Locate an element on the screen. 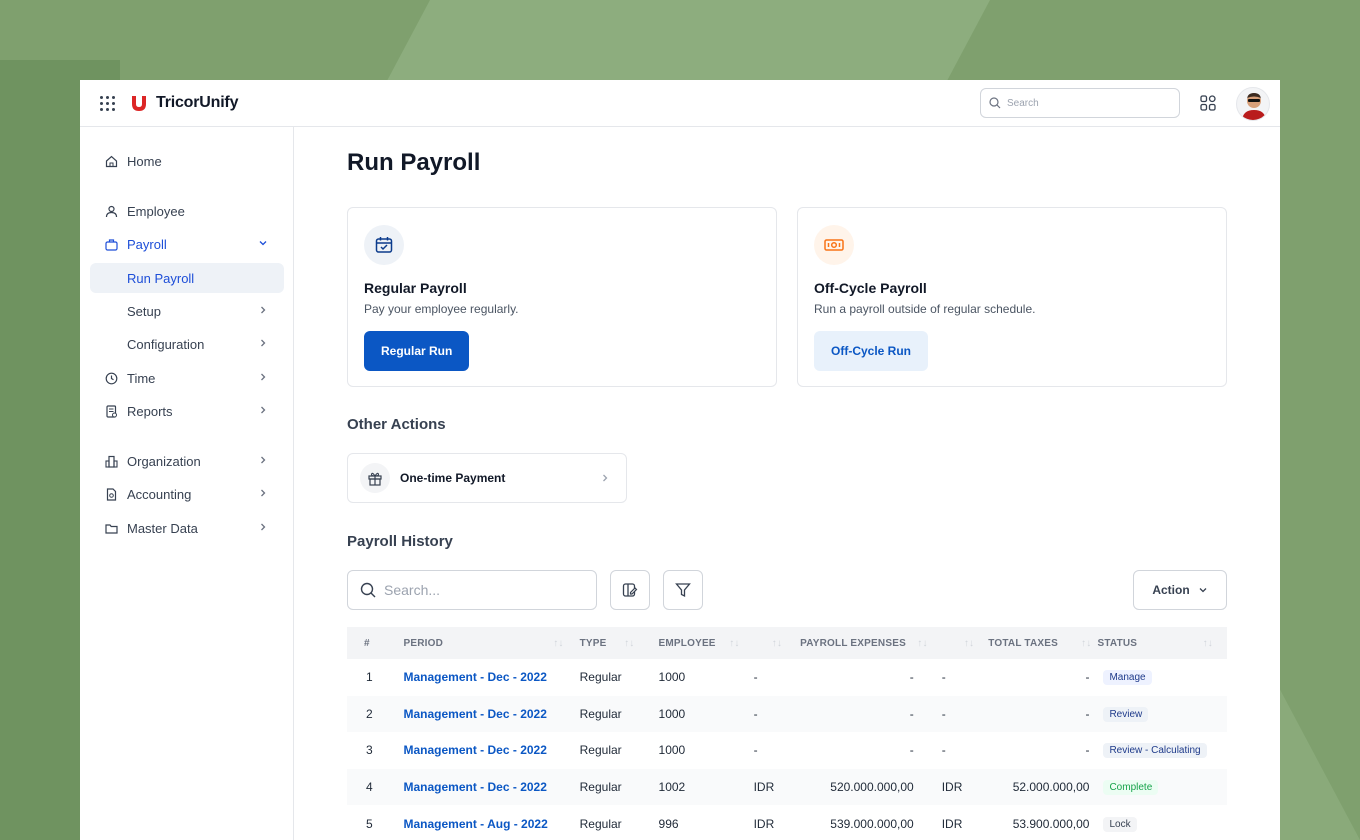 The image size is (1360, 840). column-header-period: PERIOD ↑↓ is located at coordinates (486, 643).